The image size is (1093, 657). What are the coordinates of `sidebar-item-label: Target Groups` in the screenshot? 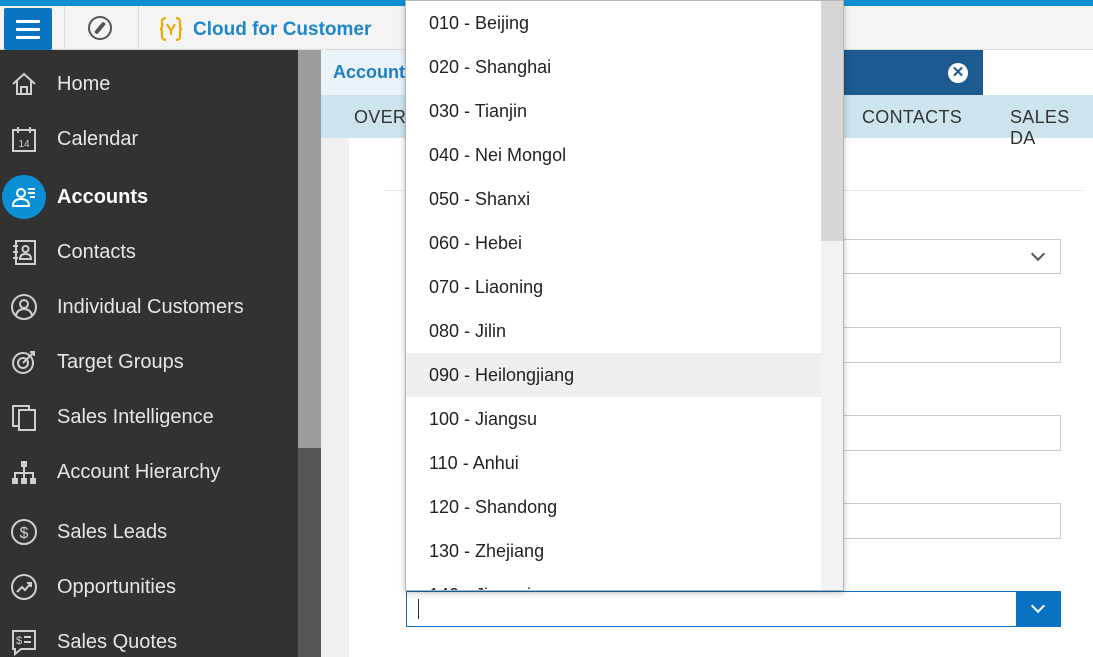 It's located at (120, 361).